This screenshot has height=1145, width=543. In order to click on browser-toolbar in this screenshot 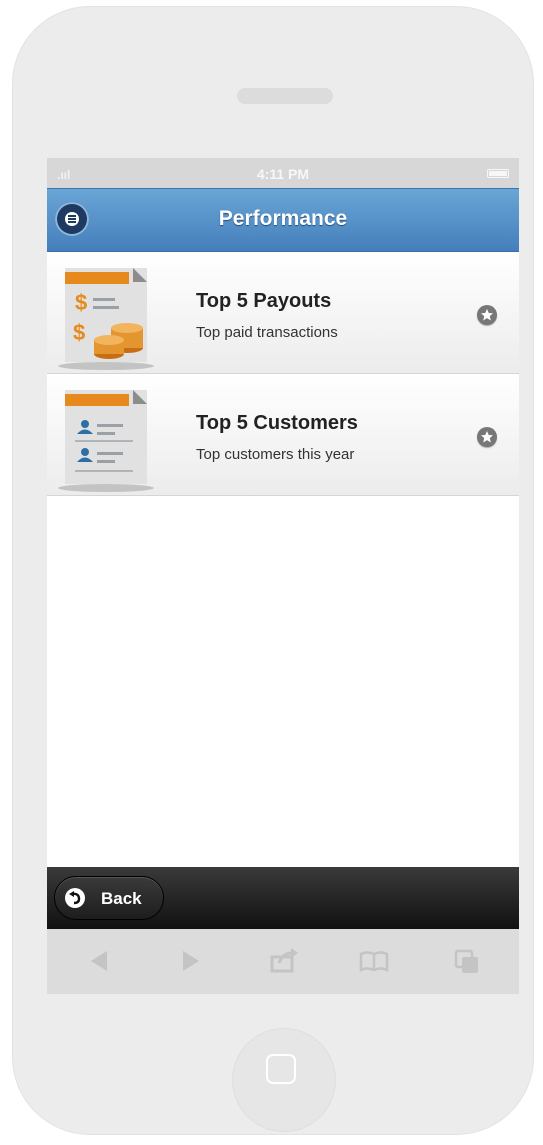, I will do `click(283, 961)`.